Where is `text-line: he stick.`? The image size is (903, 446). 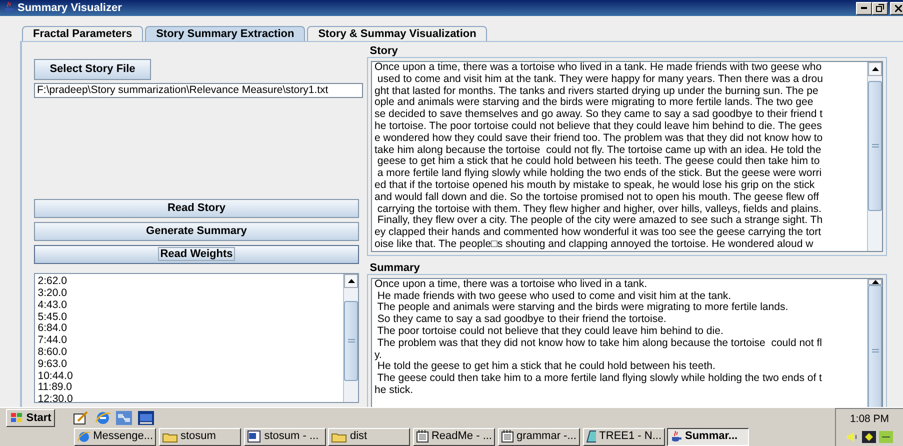 text-line: he stick. is located at coordinates (394, 390).